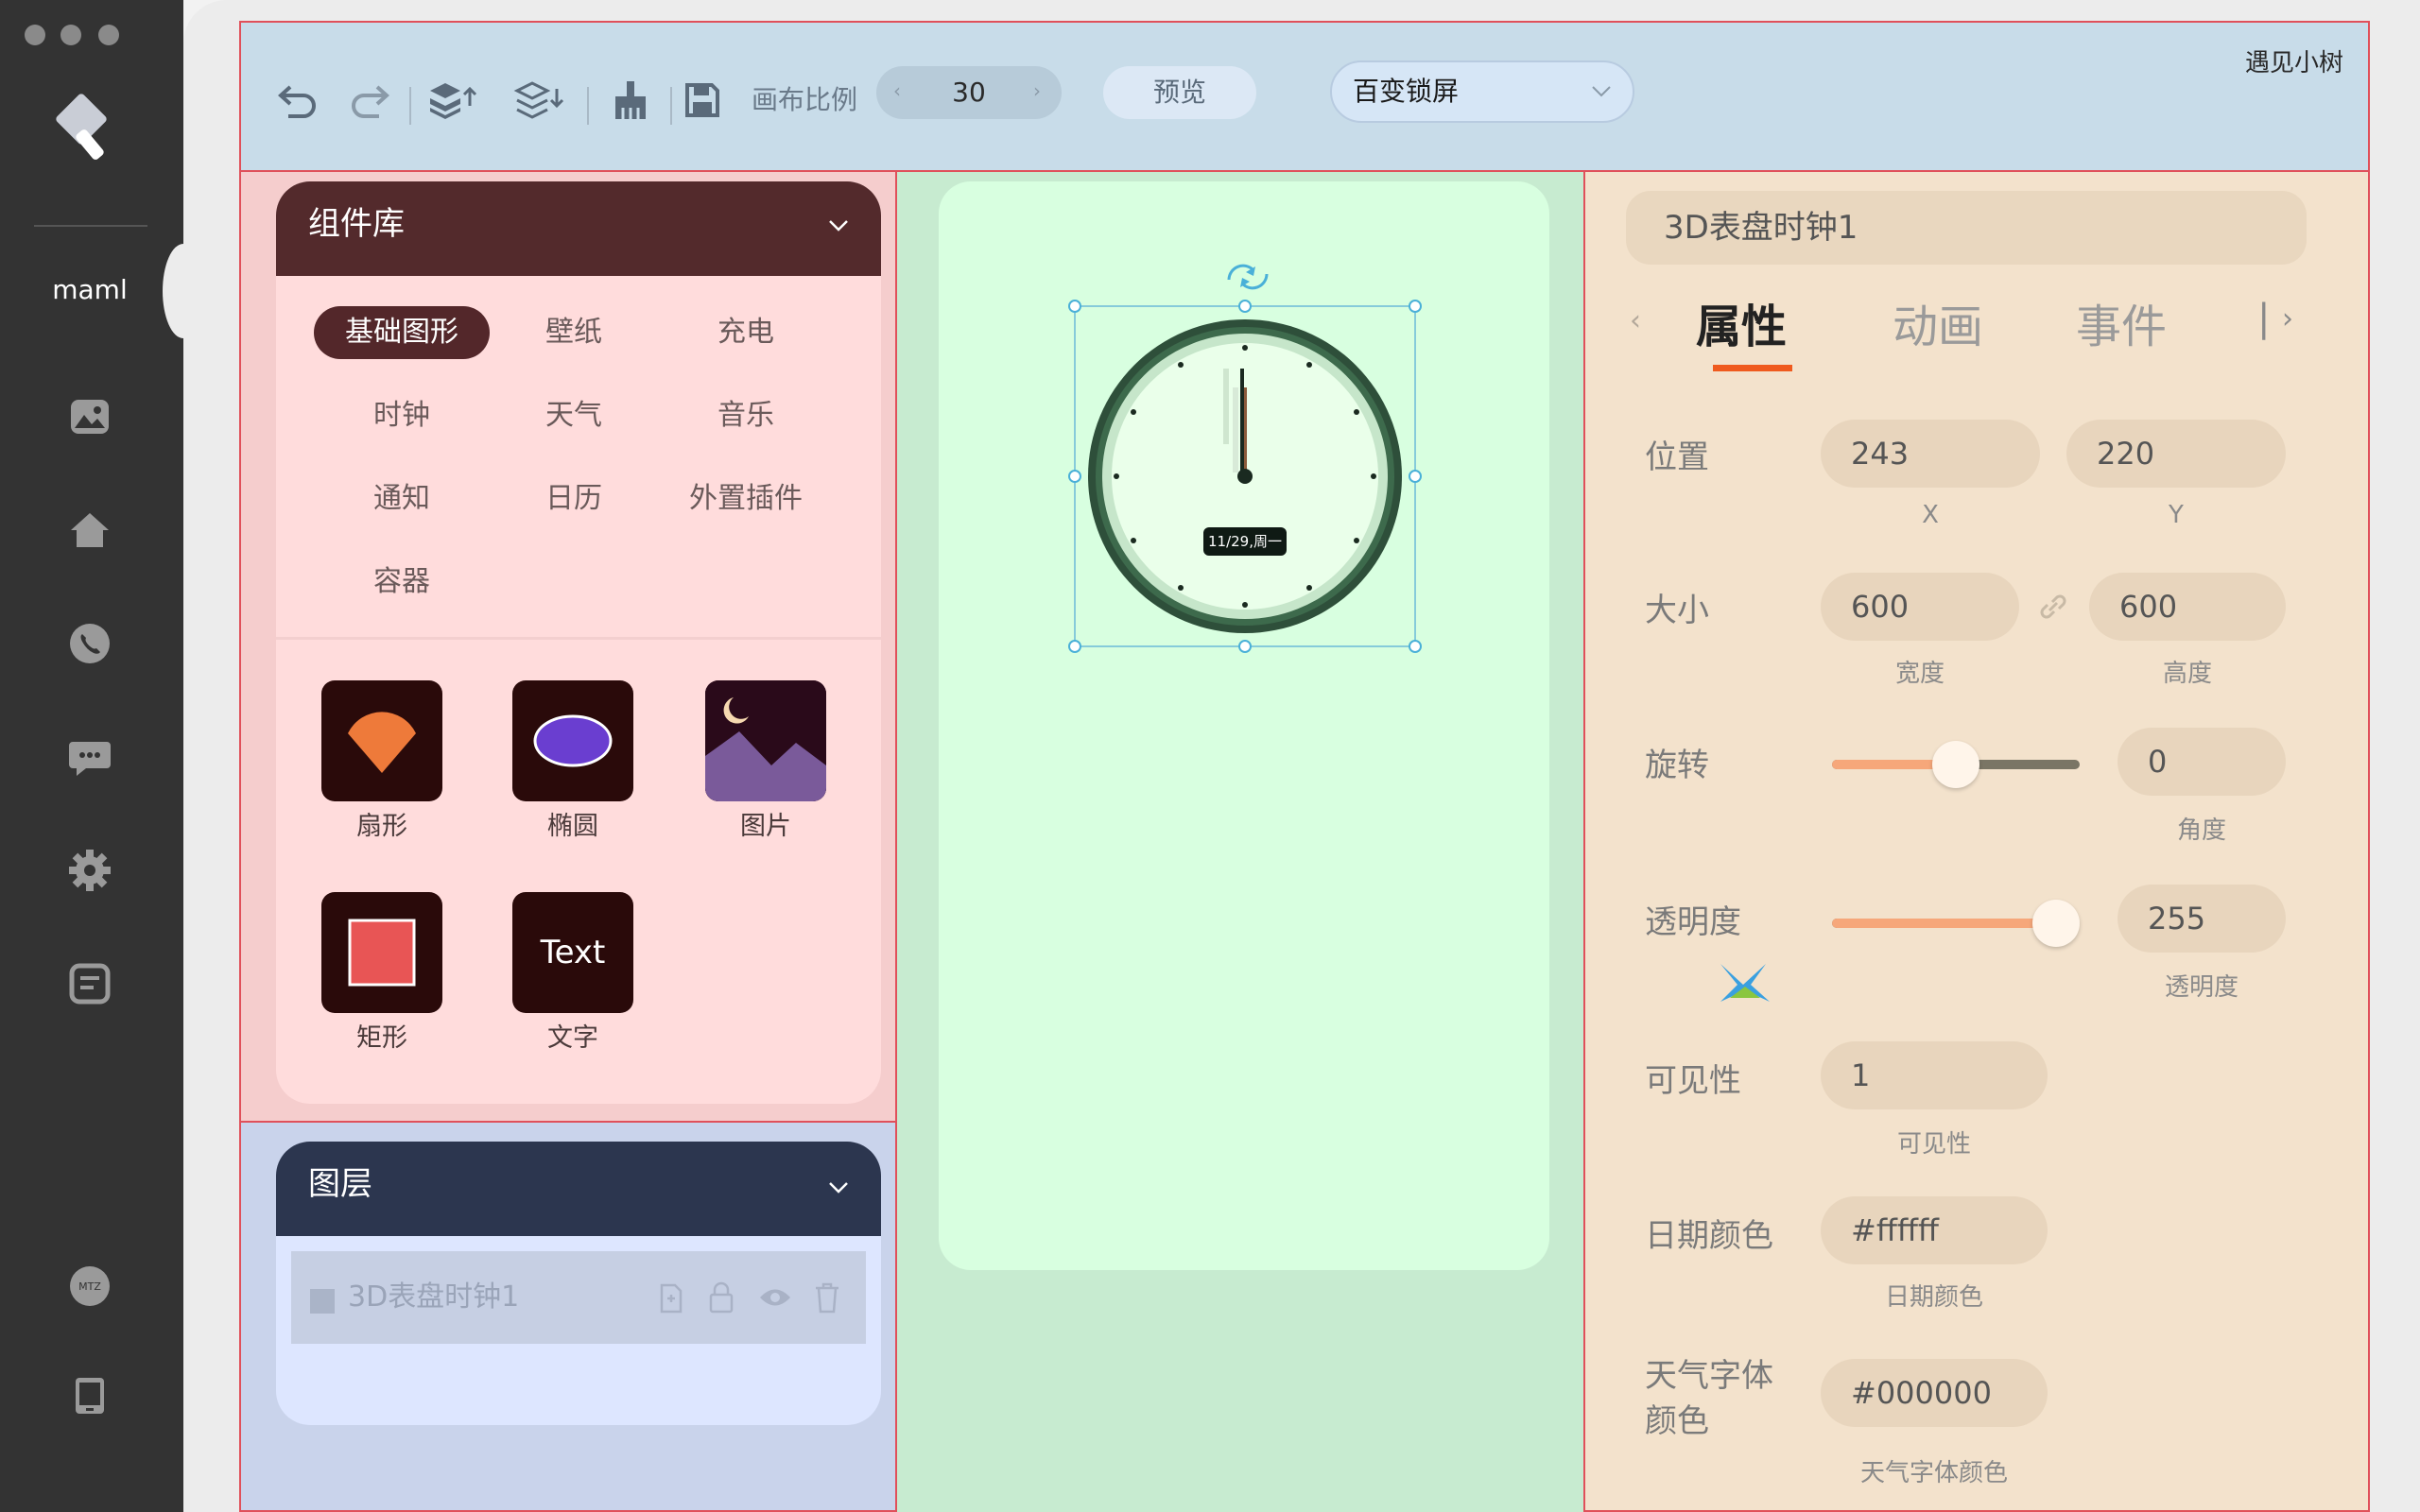  What do you see at coordinates (1406, 91) in the screenshot?
I see `template-select-value: 百变锁屏` at bounding box center [1406, 91].